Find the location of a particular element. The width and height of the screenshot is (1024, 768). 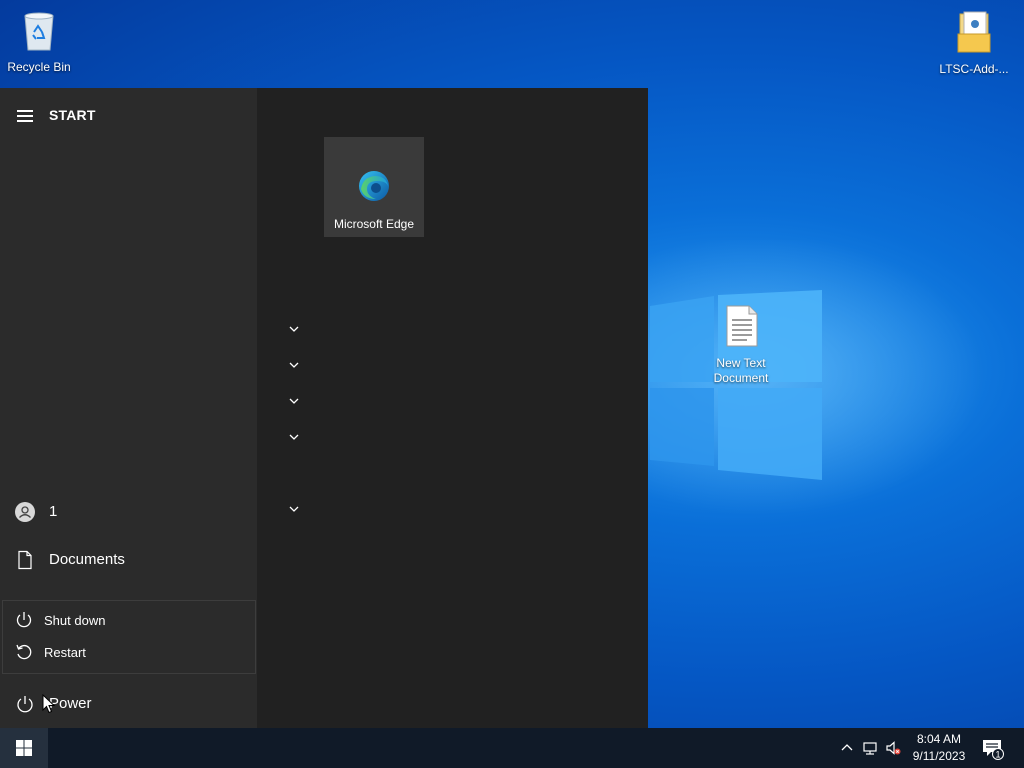

clock-date: 9/11/2023 is located at coordinates (939, 756).